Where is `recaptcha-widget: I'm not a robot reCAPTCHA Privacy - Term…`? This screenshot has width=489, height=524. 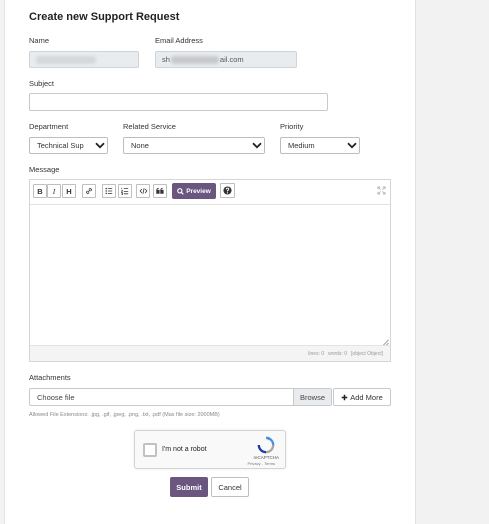
recaptcha-widget: I'm not a robot reCAPTCHA Privacy - Term… is located at coordinates (210, 449).